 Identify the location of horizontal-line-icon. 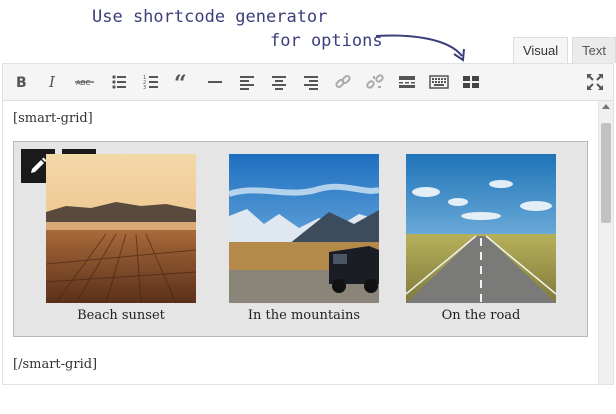
(215, 82).